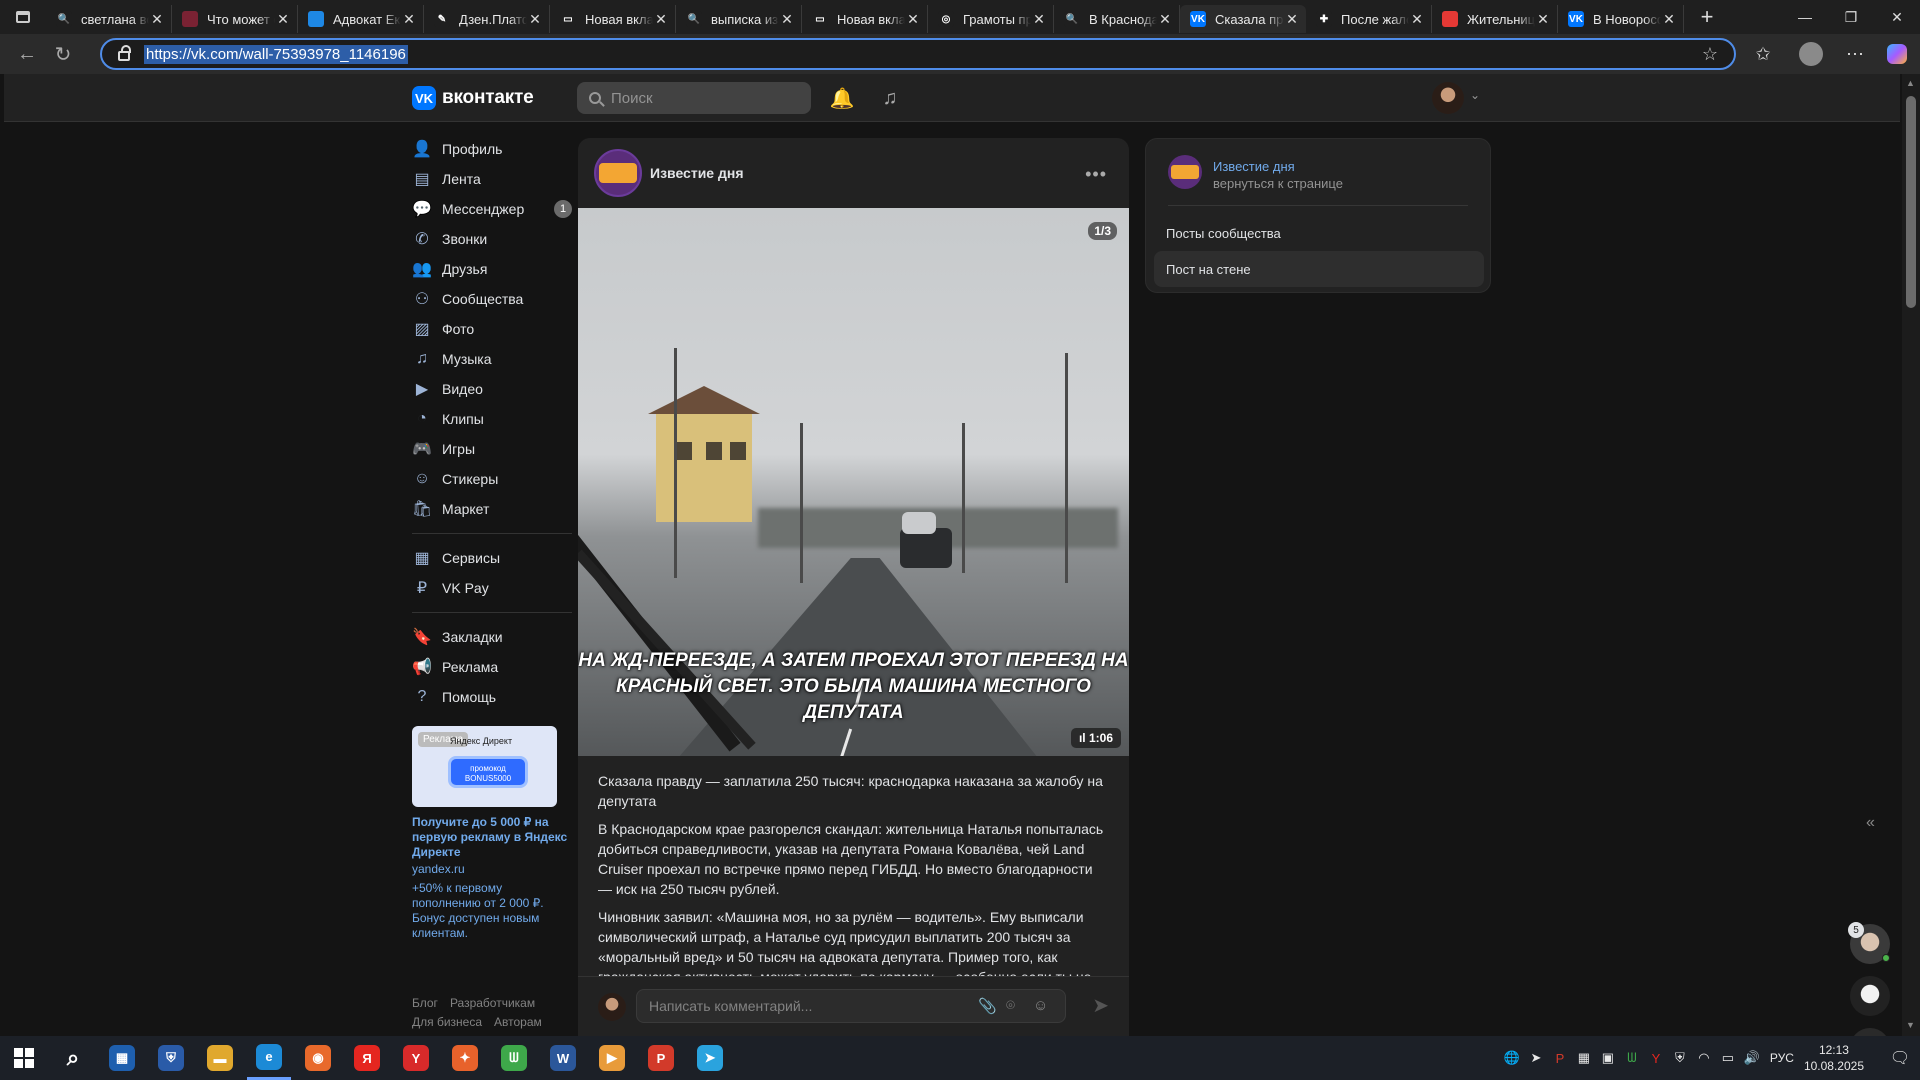  What do you see at coordinates (1728, 1058) in the screenshot?
I see `battery-icon: ▭` at bounding box center [1728, 1058].